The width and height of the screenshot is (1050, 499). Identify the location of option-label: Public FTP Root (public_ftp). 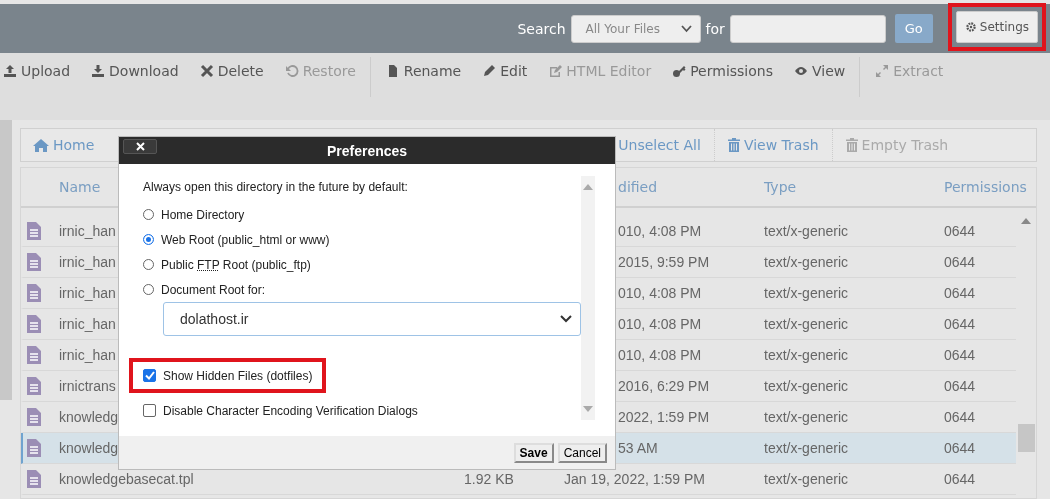
(236, 264).